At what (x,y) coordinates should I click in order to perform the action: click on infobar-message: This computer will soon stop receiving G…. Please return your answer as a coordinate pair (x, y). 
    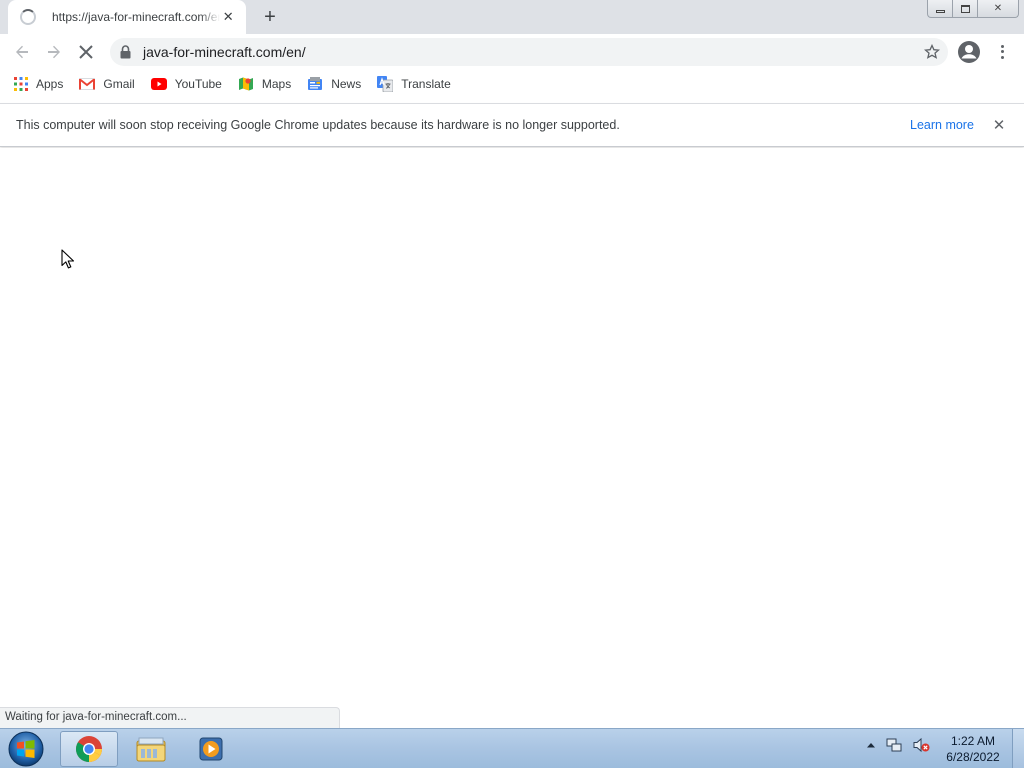
    Looking at the image, I should click on (318, 125).